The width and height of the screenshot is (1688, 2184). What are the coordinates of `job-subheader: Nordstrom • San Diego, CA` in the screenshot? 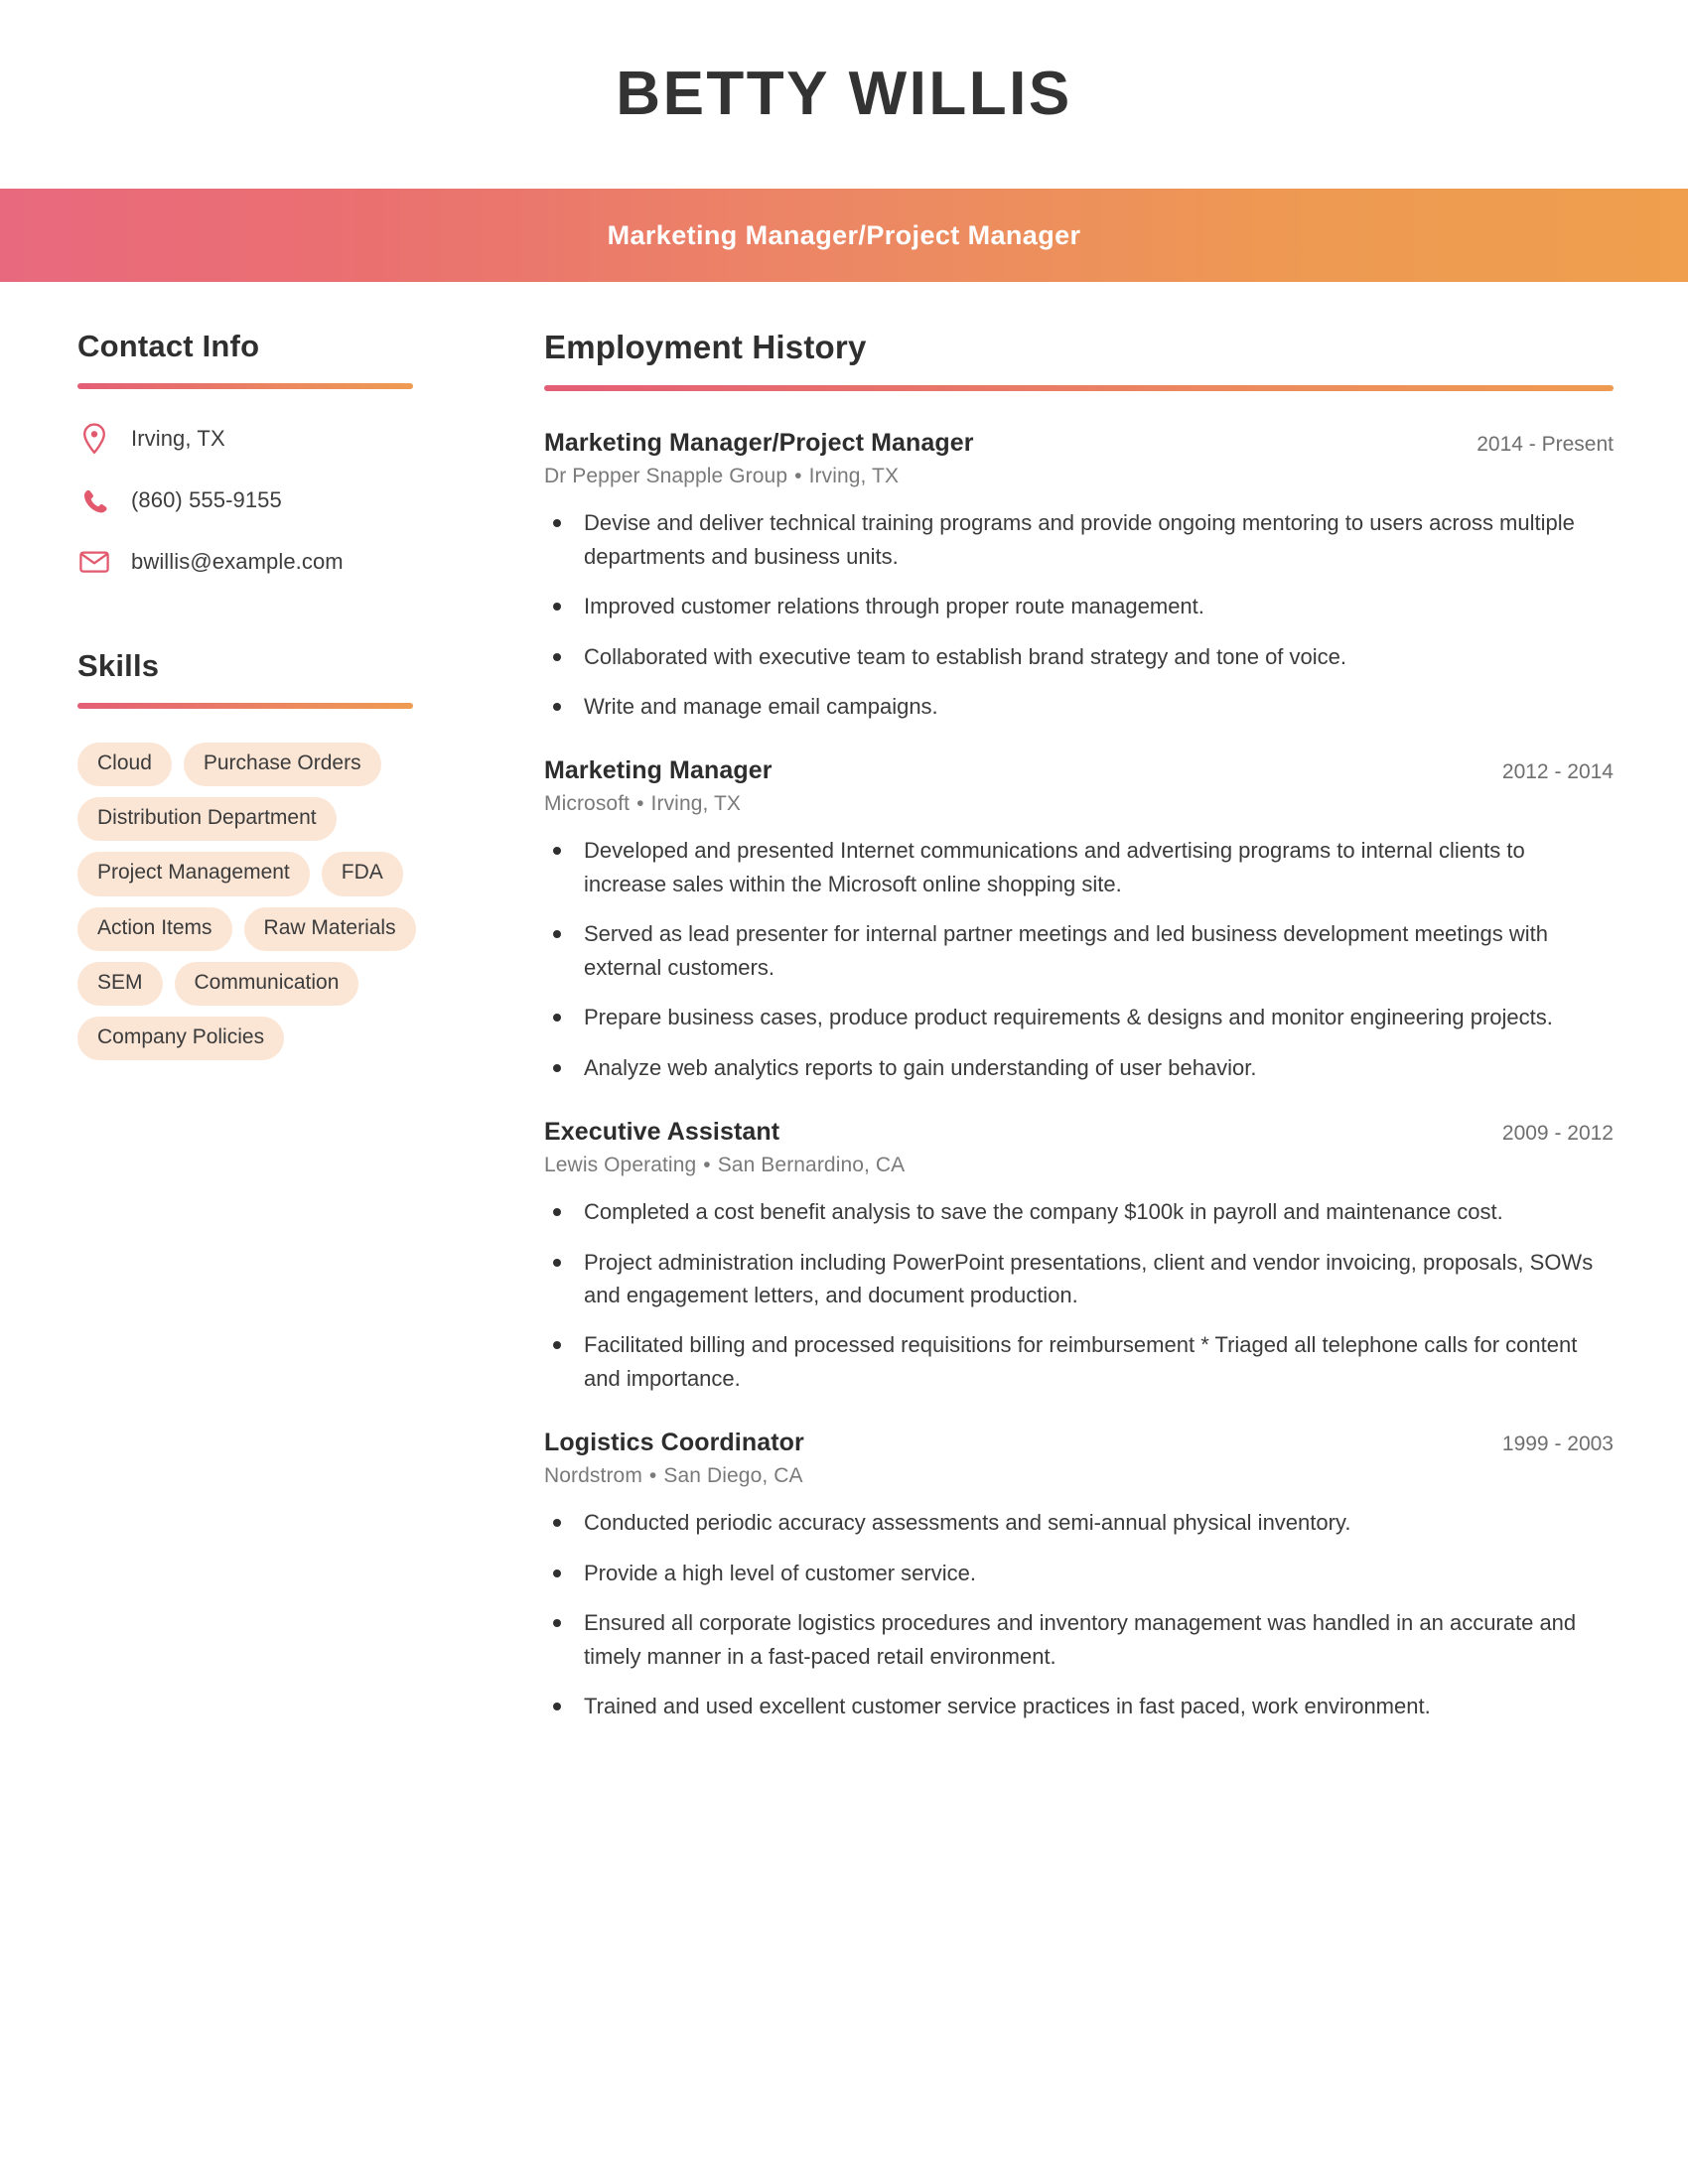 It's located at (1079, 1476).